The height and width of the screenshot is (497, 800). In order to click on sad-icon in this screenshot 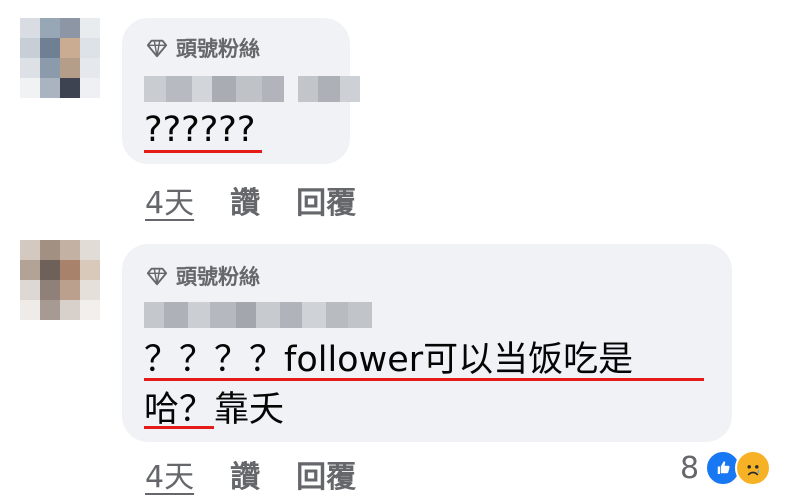, I will do `click(753, 468)`.